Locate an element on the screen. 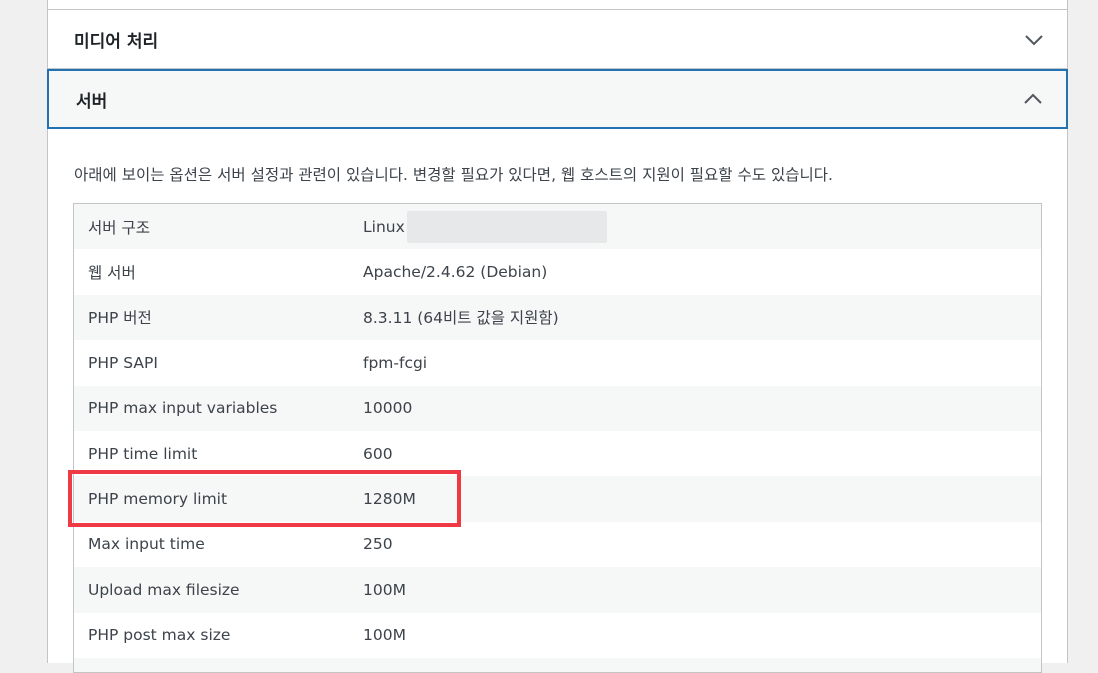  row-label: 웹 서버 is located at coordinates (112, 273).